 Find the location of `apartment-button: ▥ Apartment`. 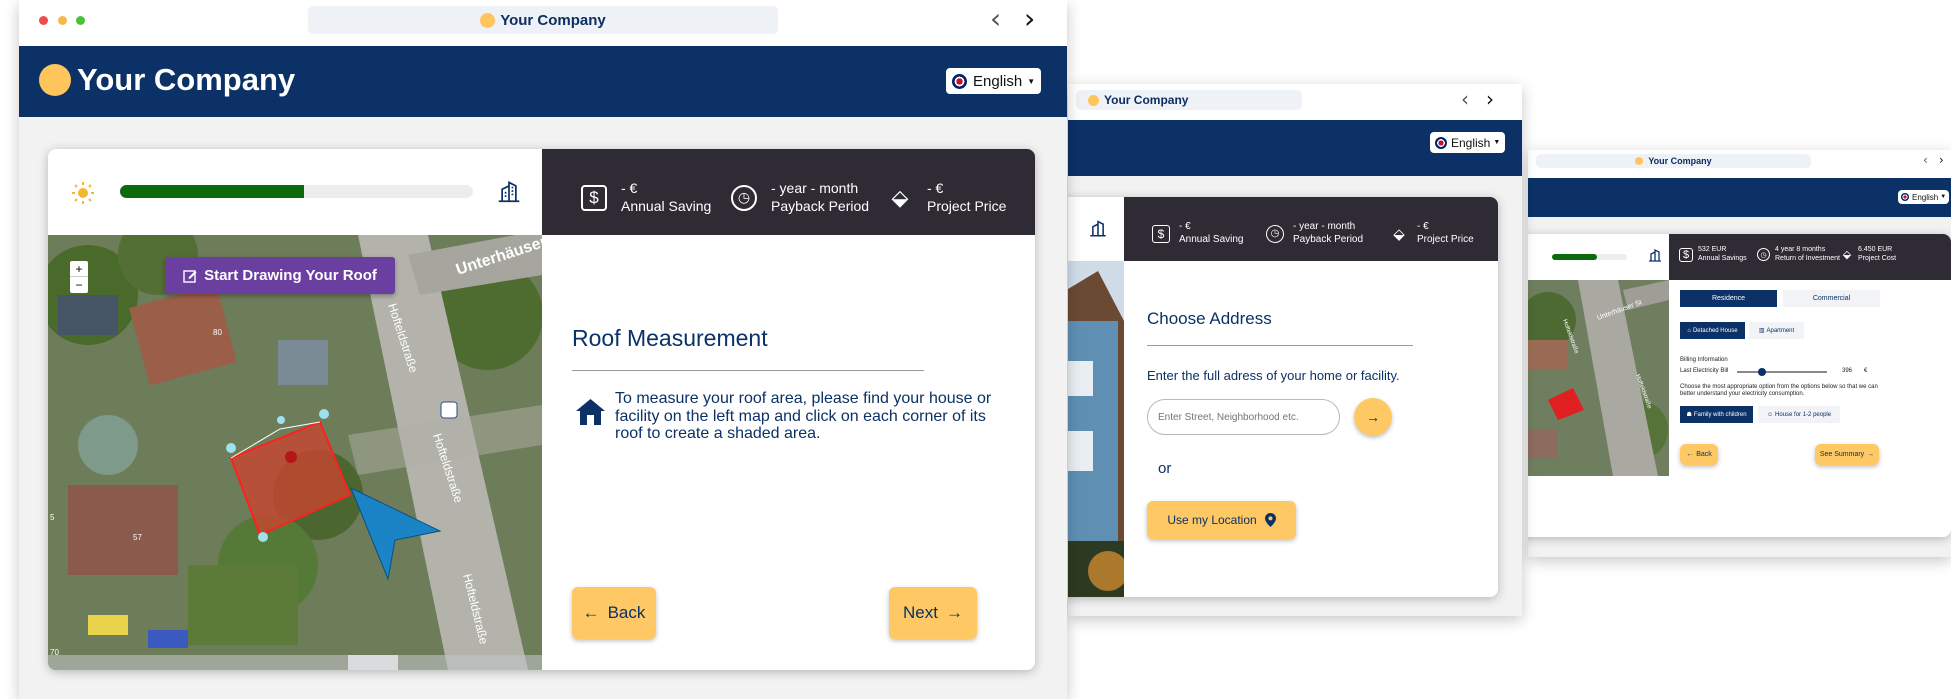

apartment-button: ▥ Apartment is located at coordinates (1776, 330).